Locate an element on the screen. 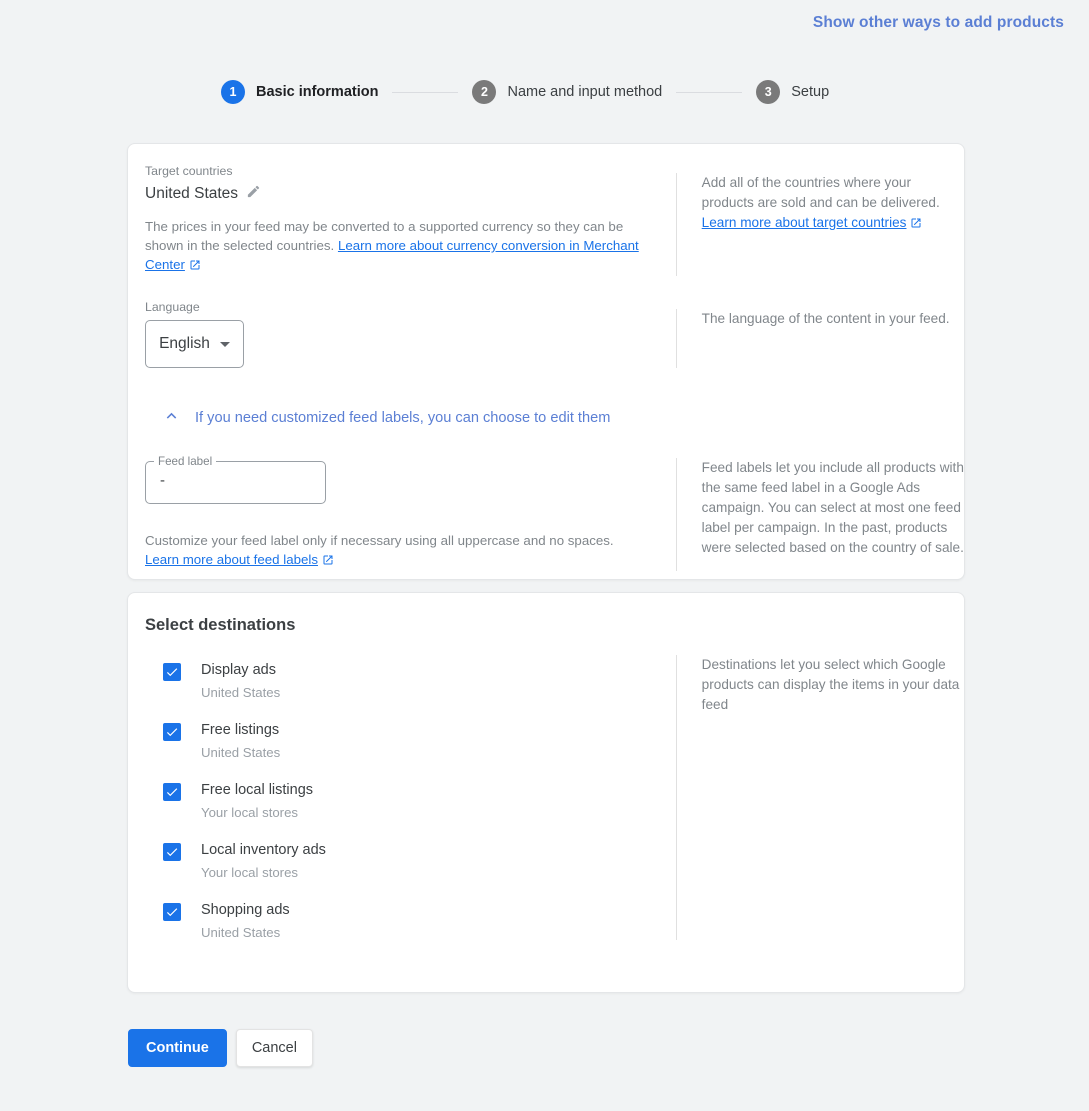 The image size is (1089, 1111). feed-label-input is located at coordinates (235, 480).